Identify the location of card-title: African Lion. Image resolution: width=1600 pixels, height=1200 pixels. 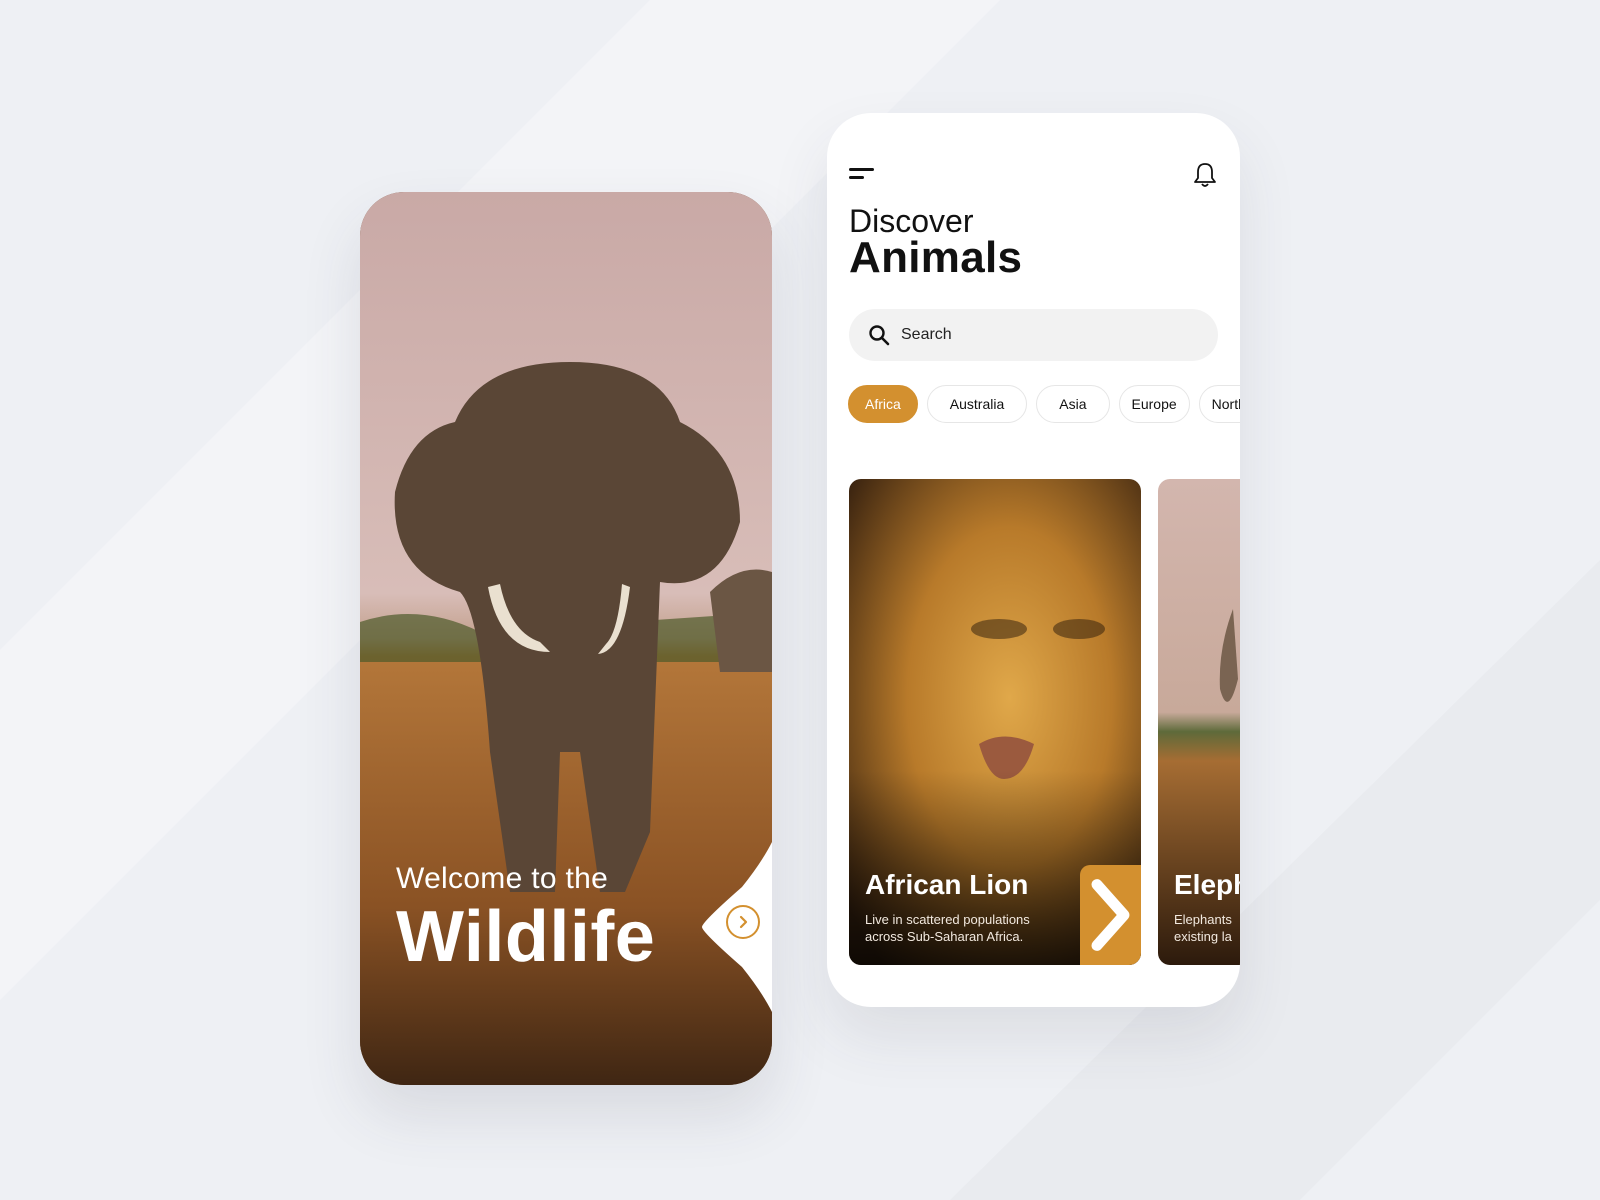
(947, 884).